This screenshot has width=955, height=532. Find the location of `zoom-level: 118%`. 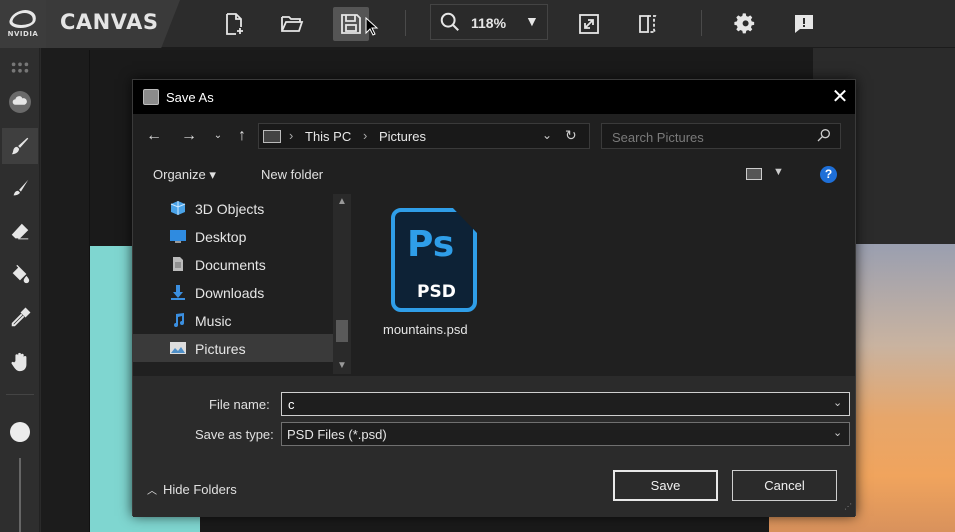

zoom-level: 118% is located at coordinates (489, 23).